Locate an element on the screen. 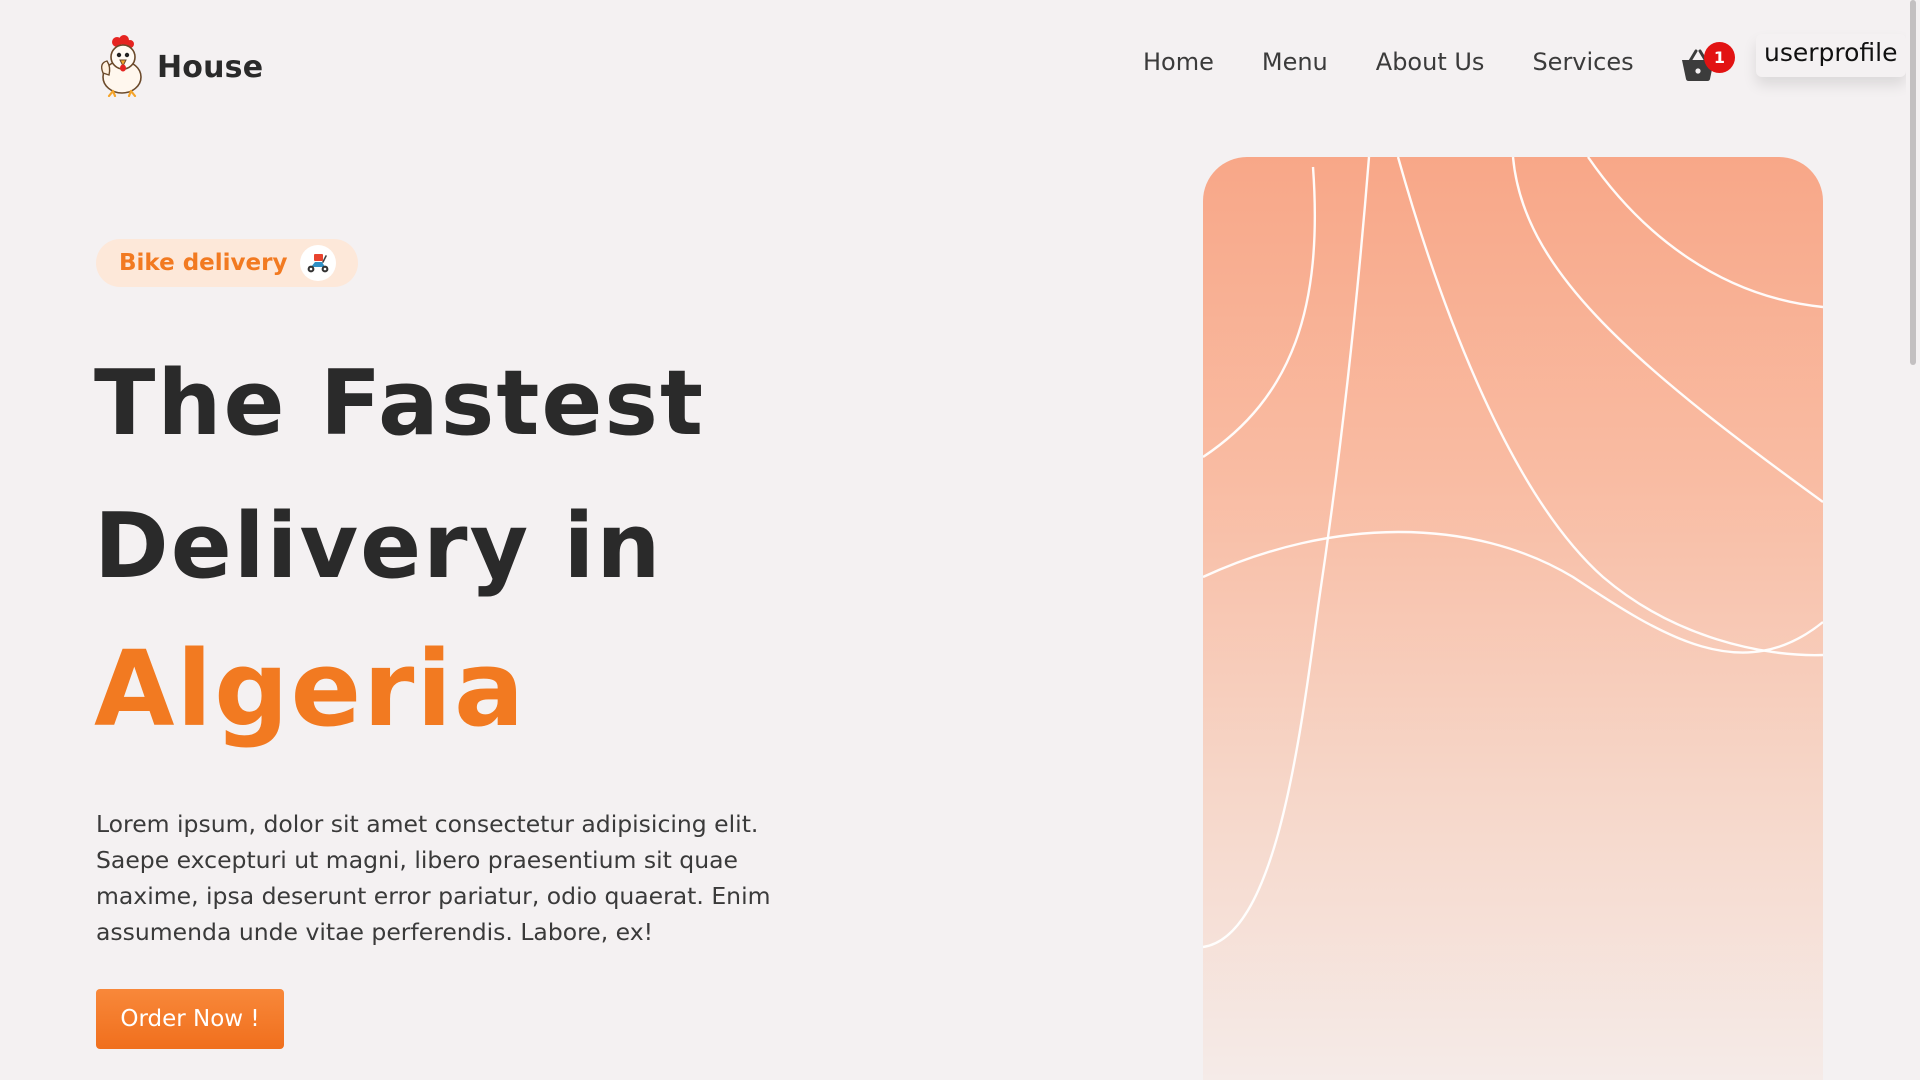  delivery-badge: Bike delivery is located at coordinates (227, 263).